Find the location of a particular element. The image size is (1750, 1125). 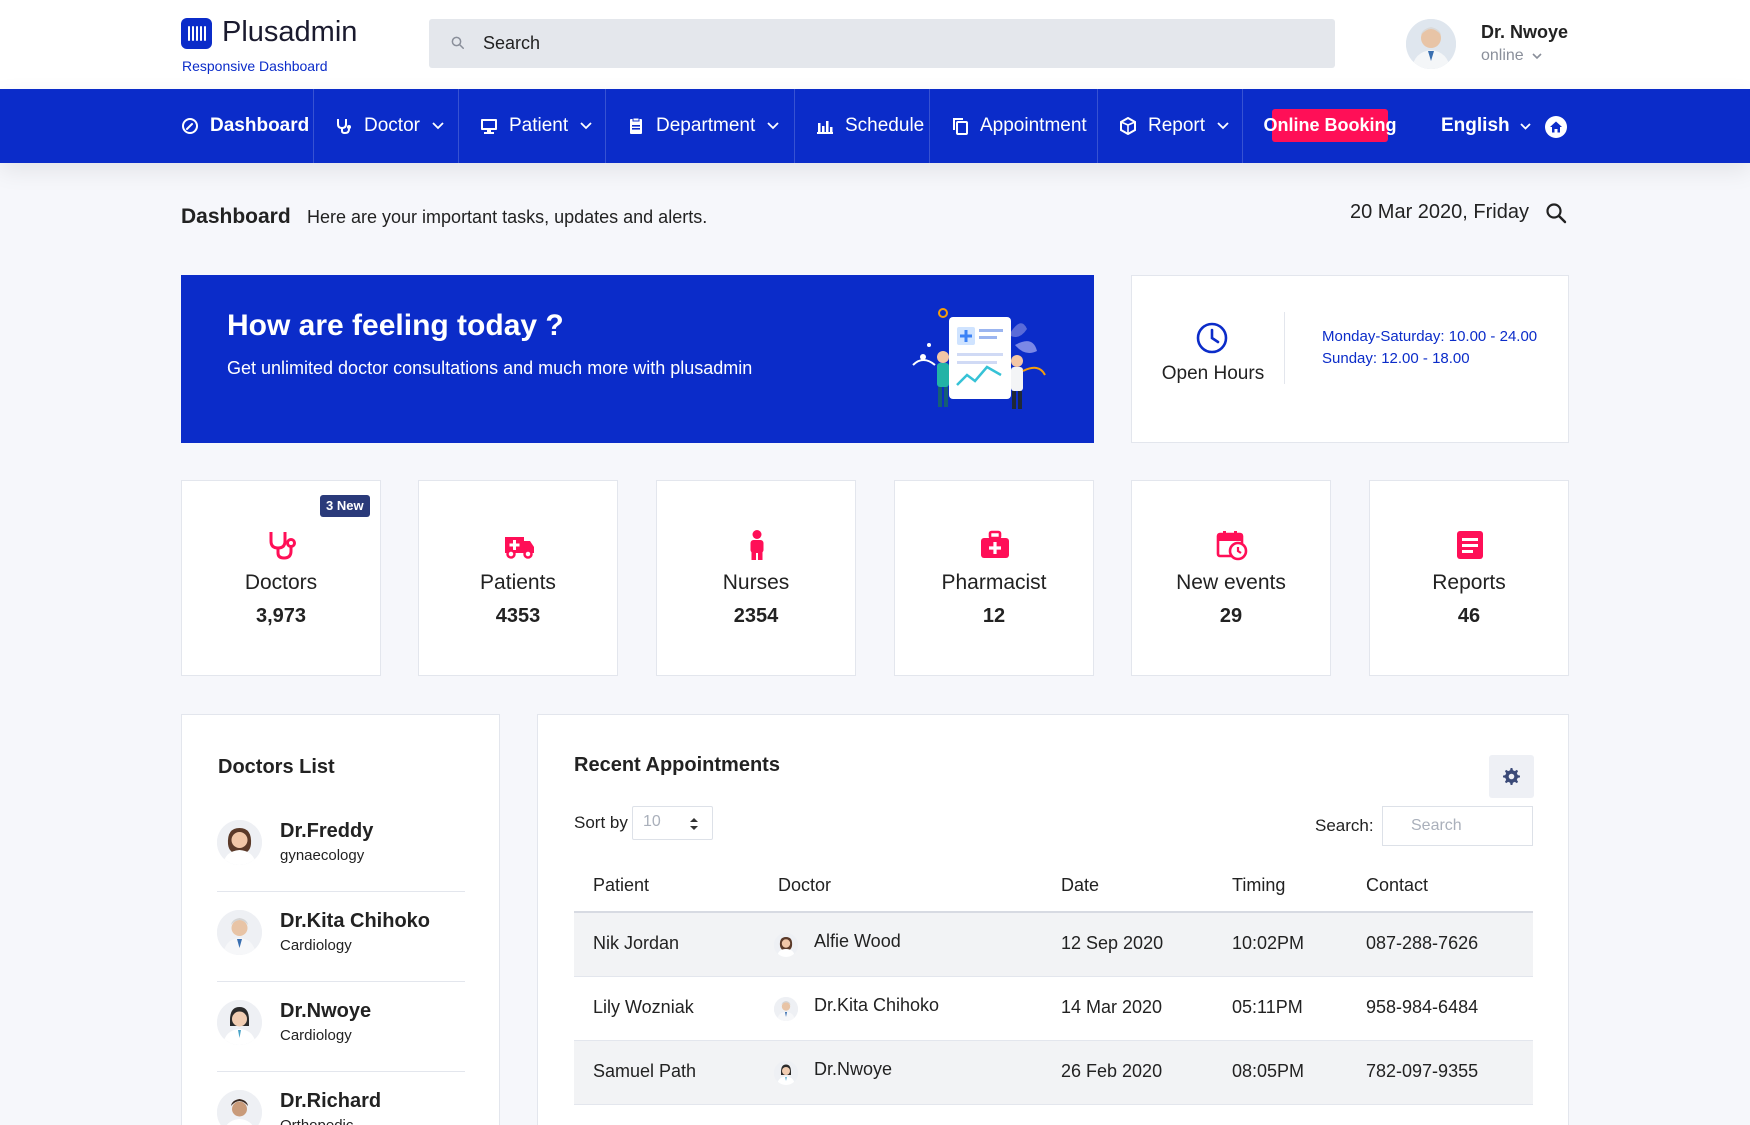

nav-label: Dashboard is located at coordinates (260, 125).